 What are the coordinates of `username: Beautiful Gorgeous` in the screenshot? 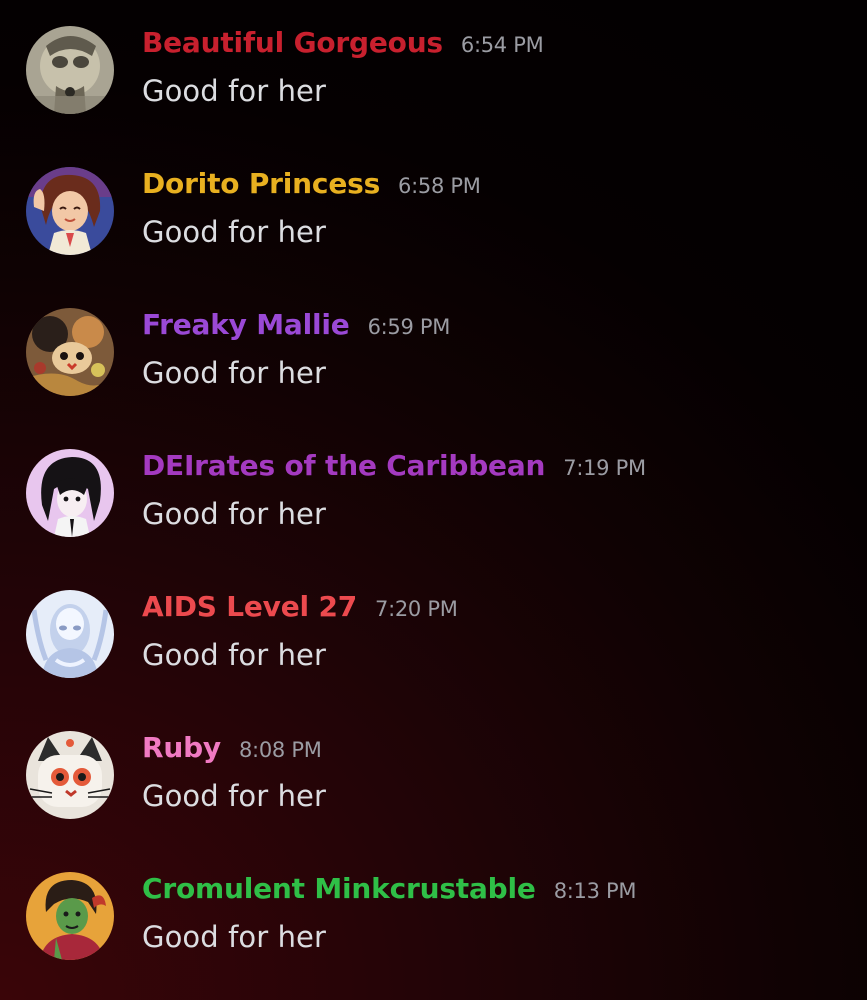 It's located at (292, 42).